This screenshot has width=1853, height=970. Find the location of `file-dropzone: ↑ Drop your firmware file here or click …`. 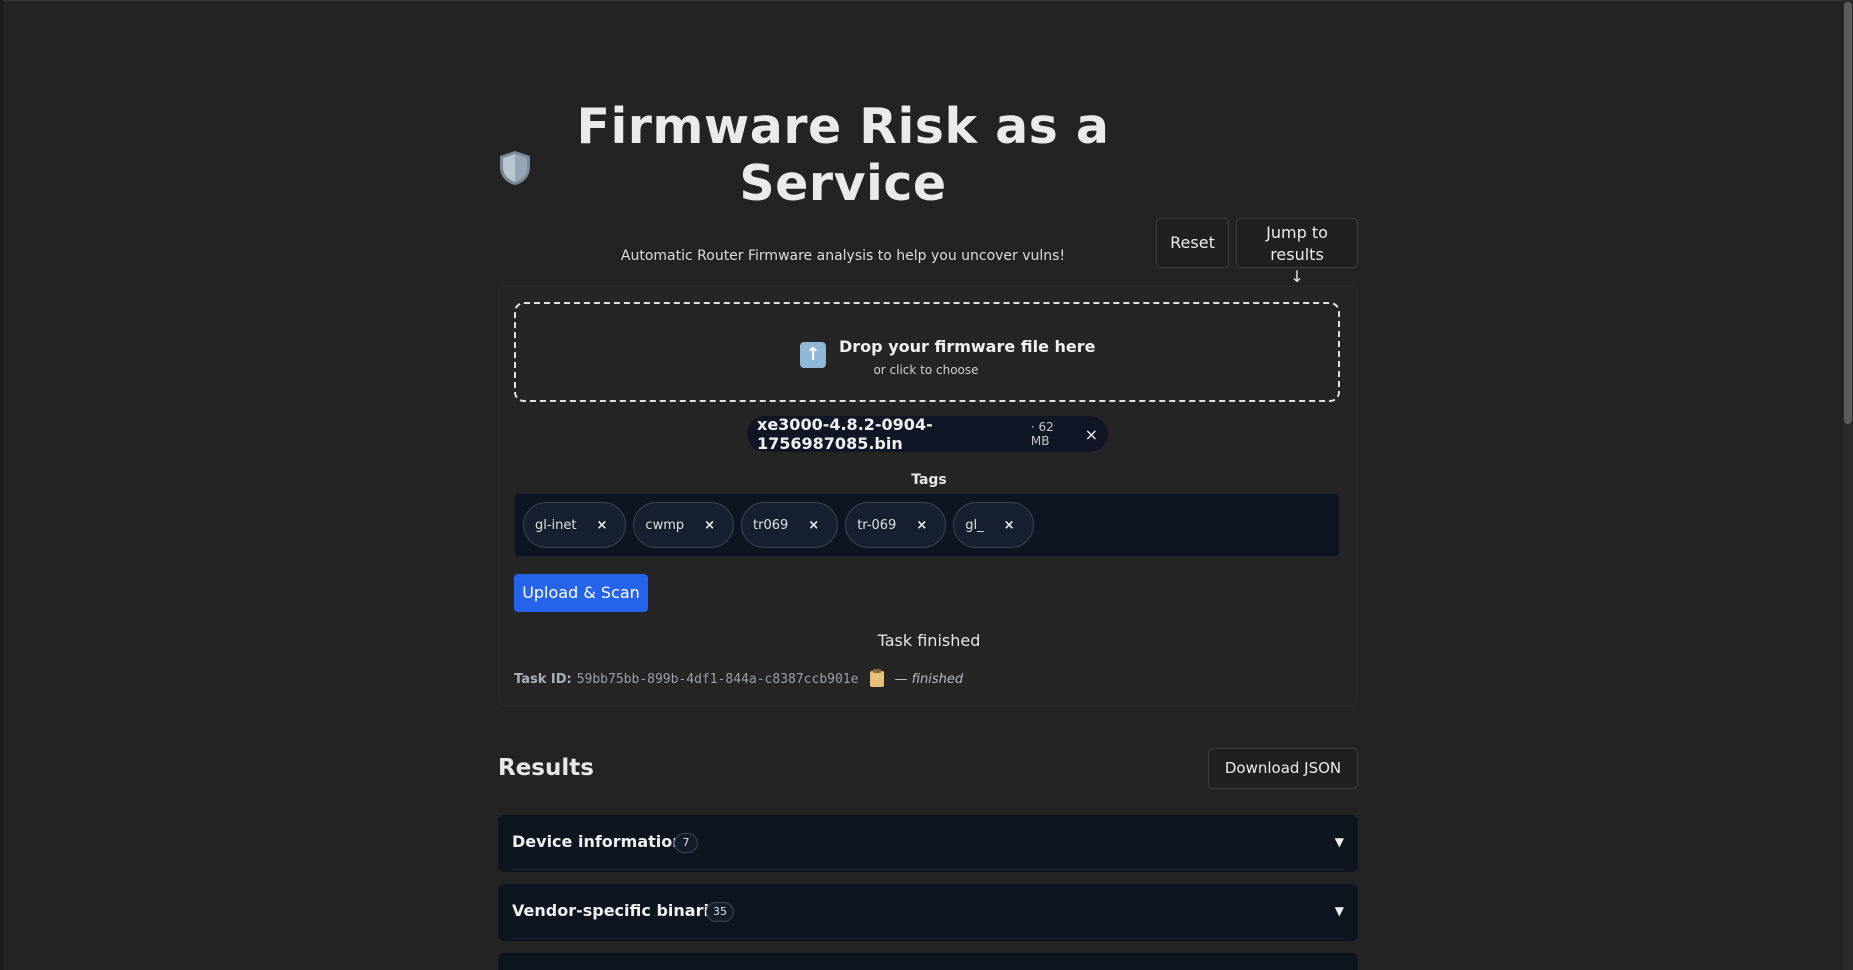

file-dropzone: ↑ Drop your firmware file here or click … is located at coordinates (927, 352).